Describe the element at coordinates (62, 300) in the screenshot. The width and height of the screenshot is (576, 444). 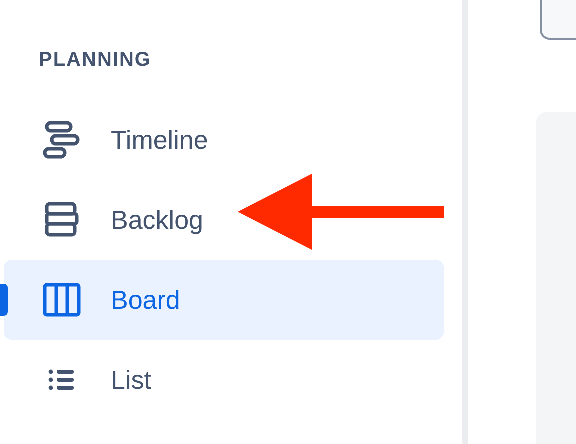
I see `board-icon` at that location.